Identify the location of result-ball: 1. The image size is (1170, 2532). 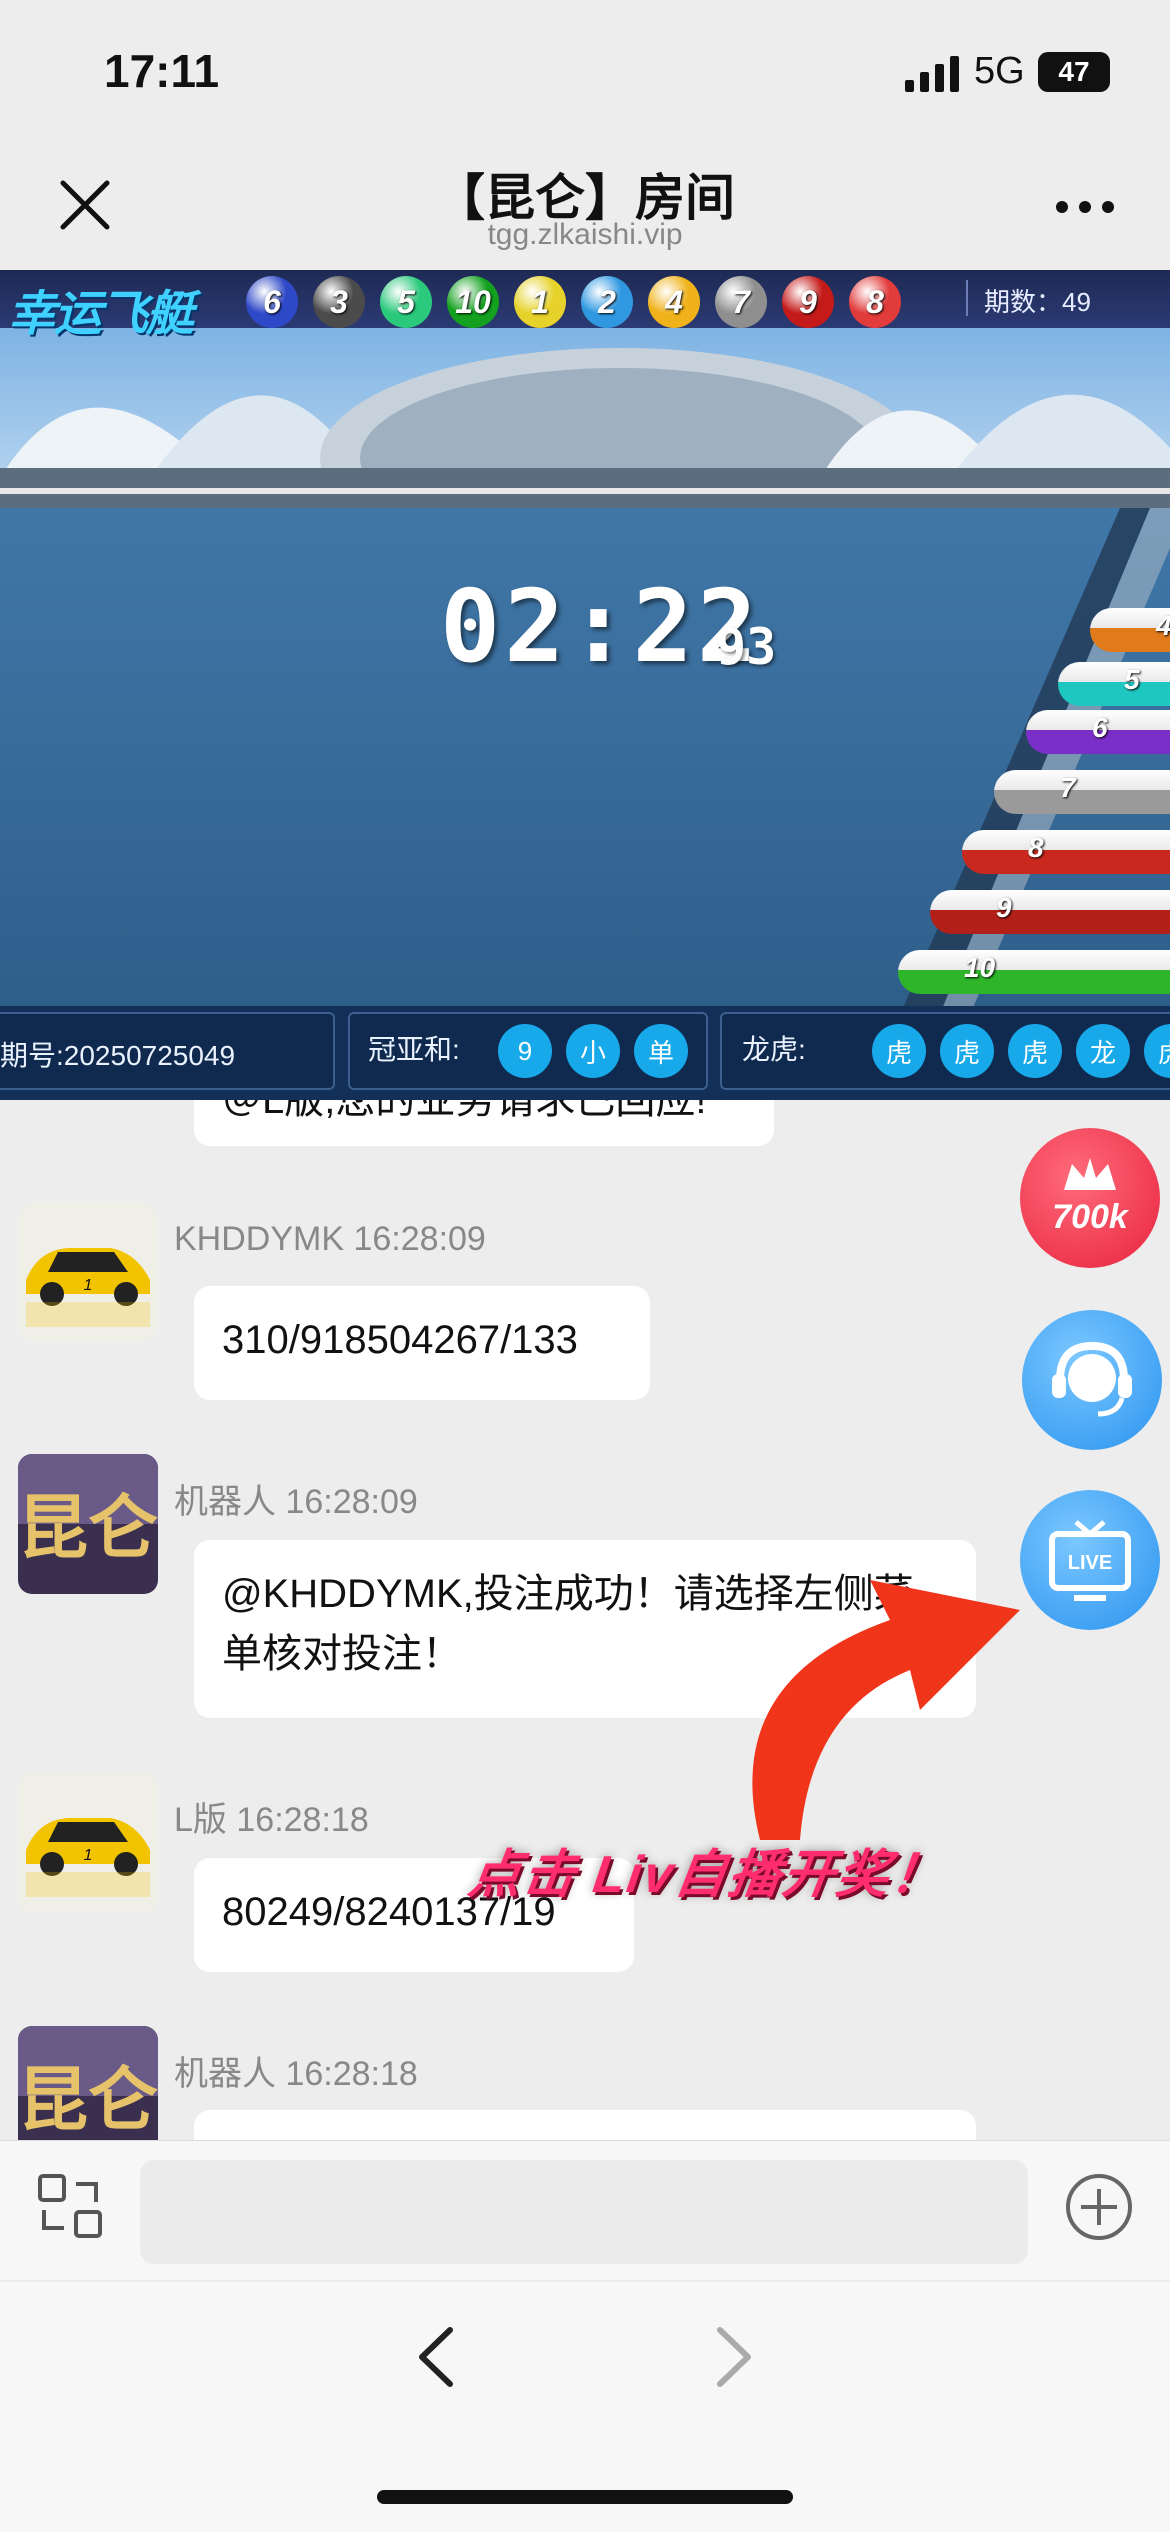
(540, 302).